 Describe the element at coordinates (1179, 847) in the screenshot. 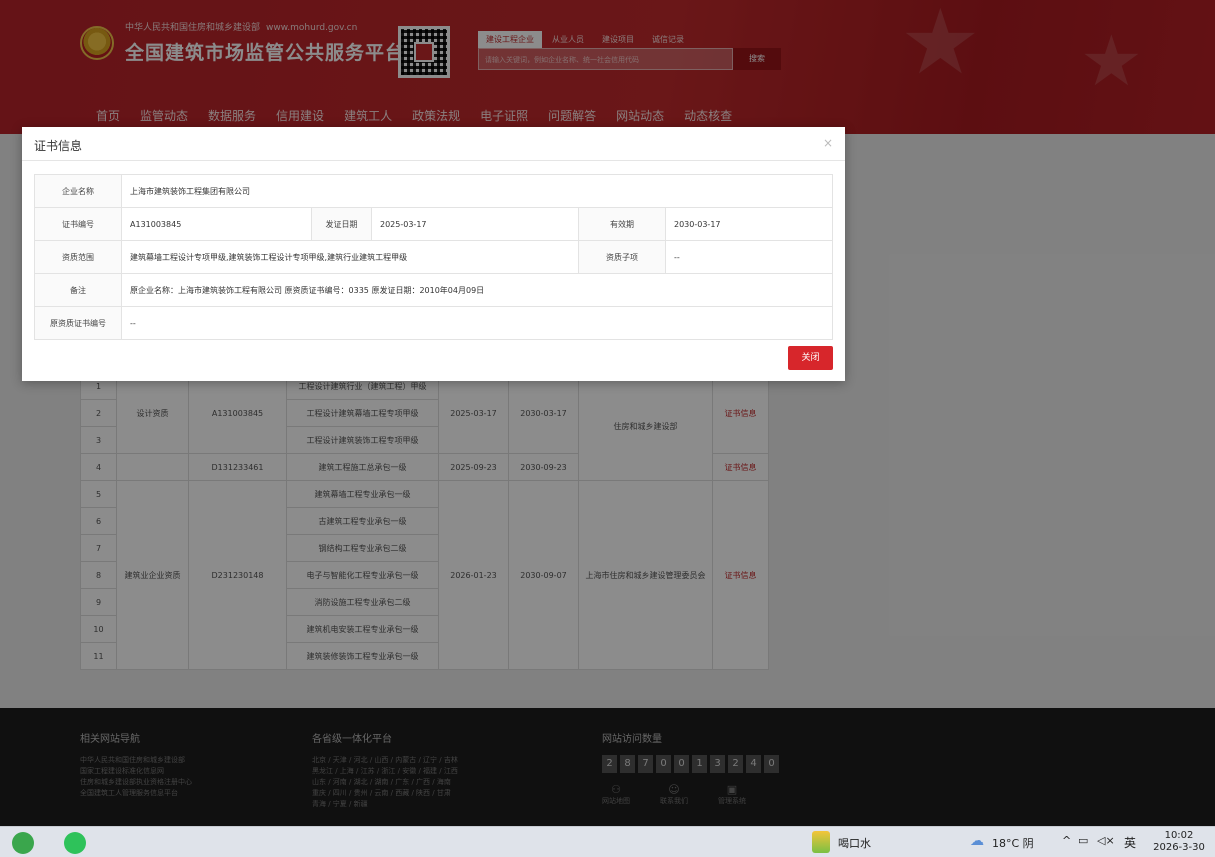

I see `clock-date: 2026-3-30` at that location.